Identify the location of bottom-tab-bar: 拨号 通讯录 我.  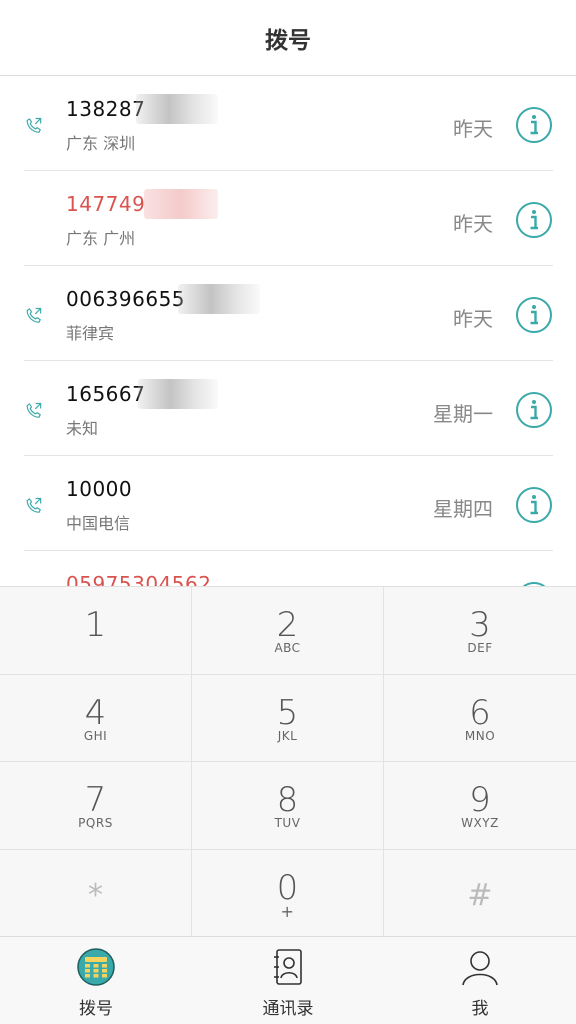
(288, 980).